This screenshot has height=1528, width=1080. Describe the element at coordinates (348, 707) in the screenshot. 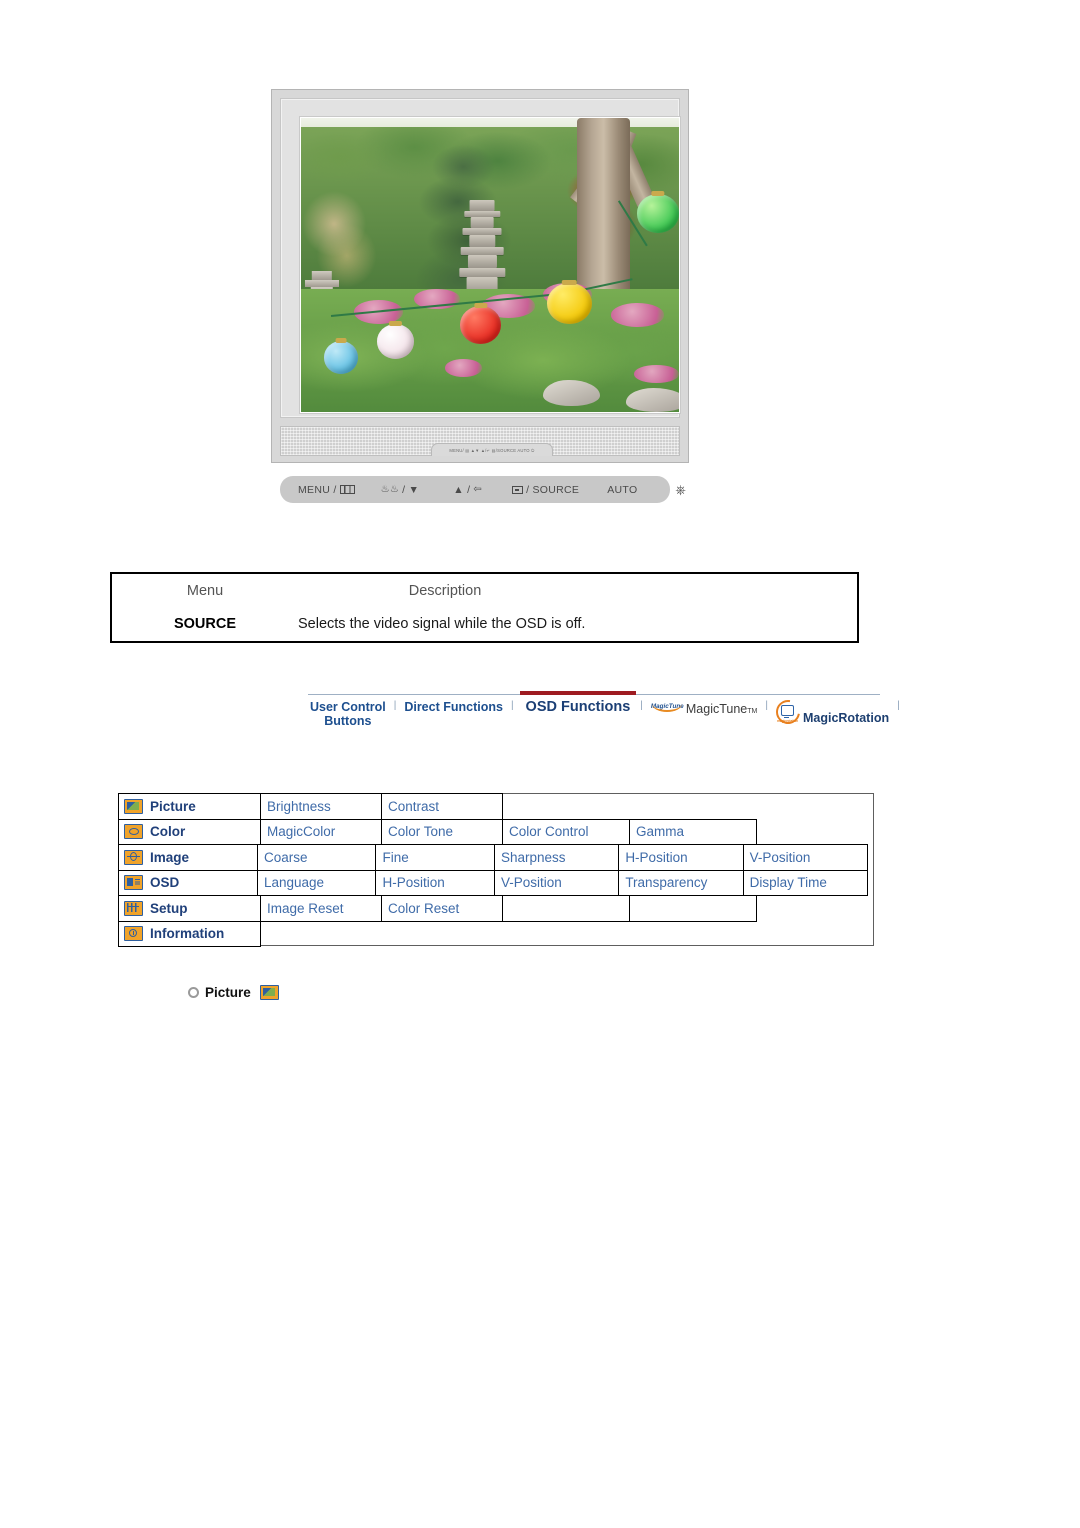

I see `nav-user-control-line1: User Control` at that location.